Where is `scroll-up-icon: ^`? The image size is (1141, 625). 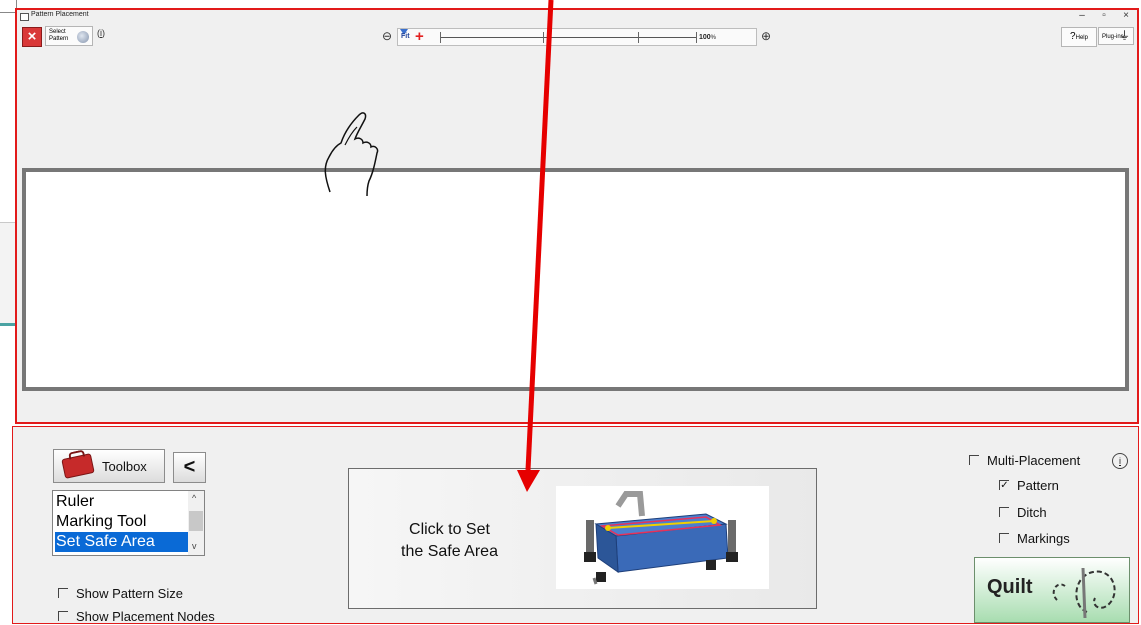 scroll-up-icon: ^ is located at coordinates (194, 498).